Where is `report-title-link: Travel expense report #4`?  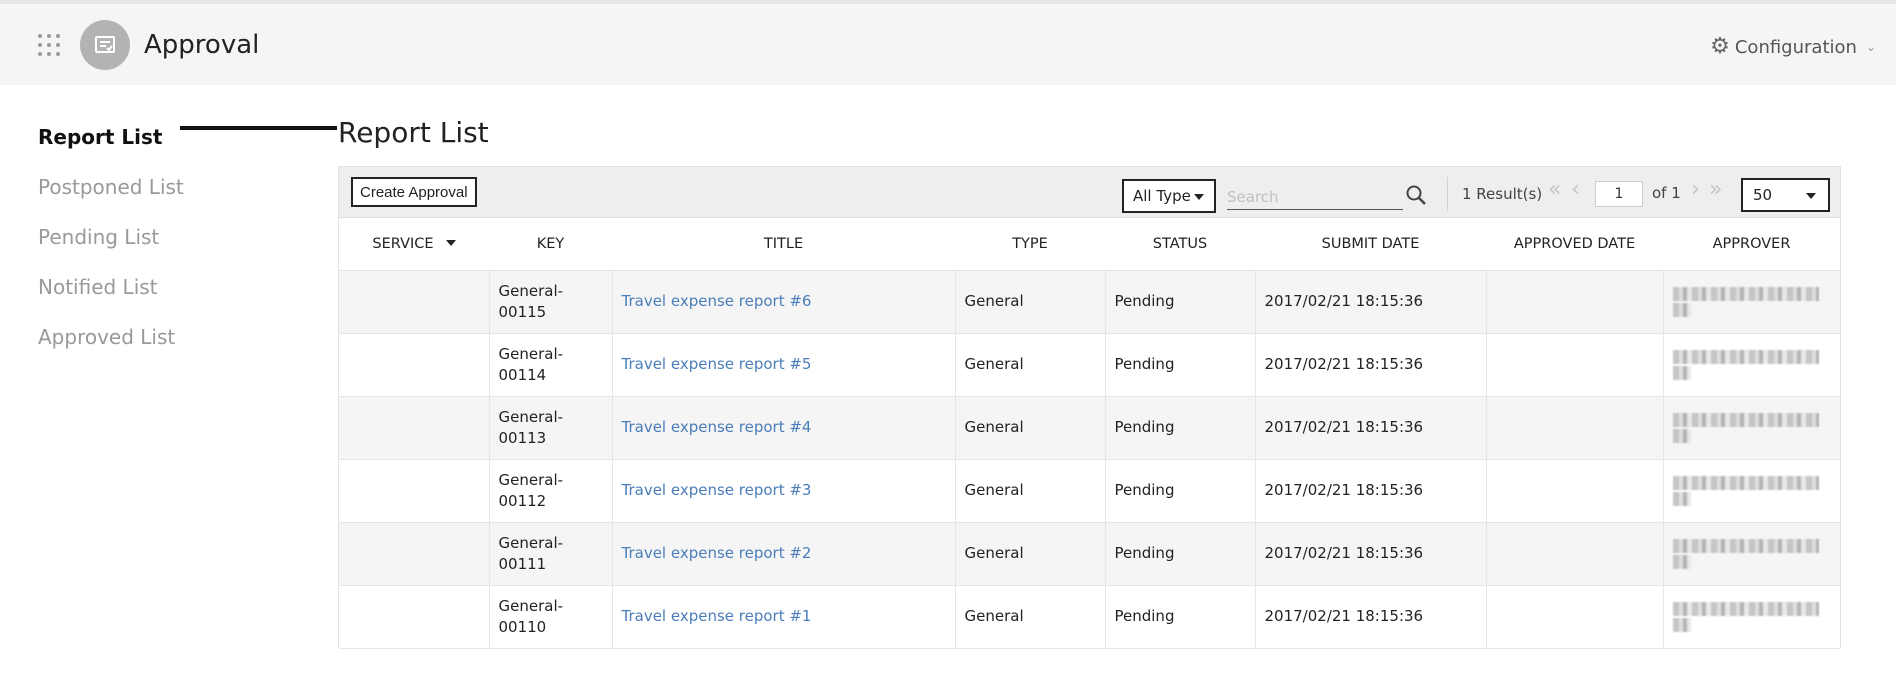
report-title-link: Travel expense report #4 is located at coordinates (717, 427).